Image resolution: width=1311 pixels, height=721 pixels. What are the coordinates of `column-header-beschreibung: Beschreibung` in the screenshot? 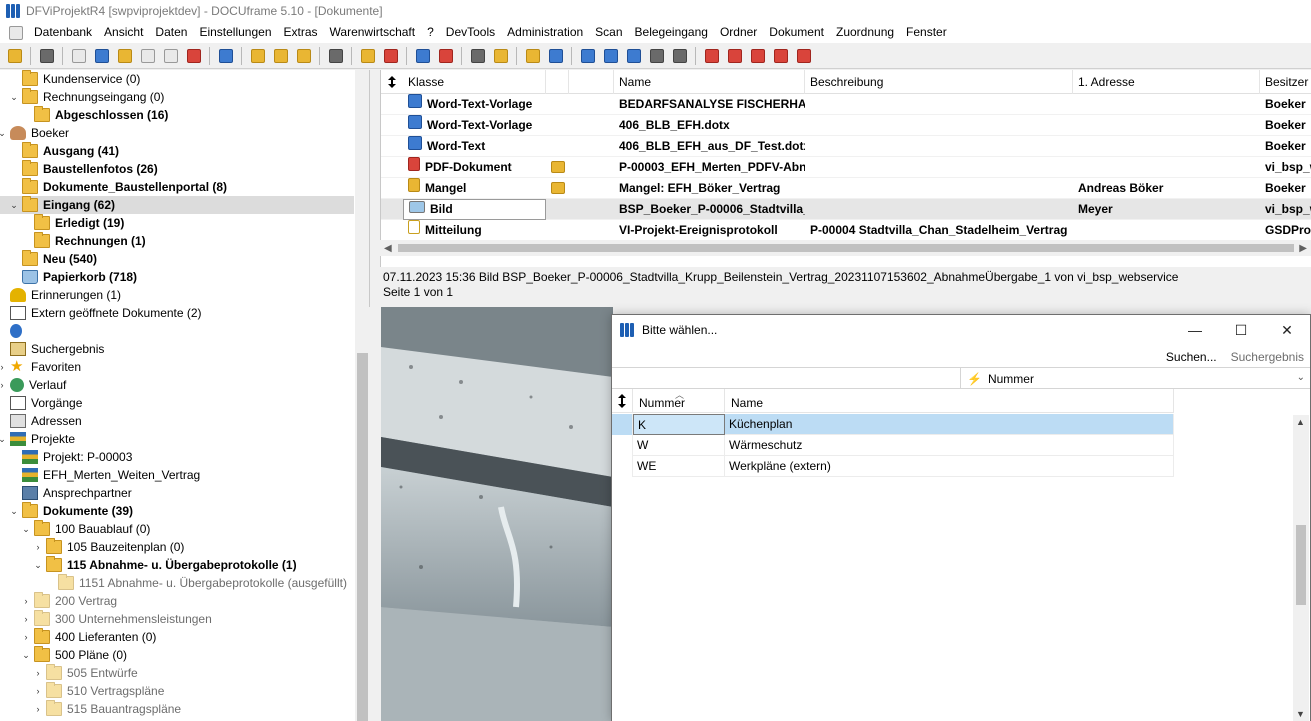 It's located at (939, 82).